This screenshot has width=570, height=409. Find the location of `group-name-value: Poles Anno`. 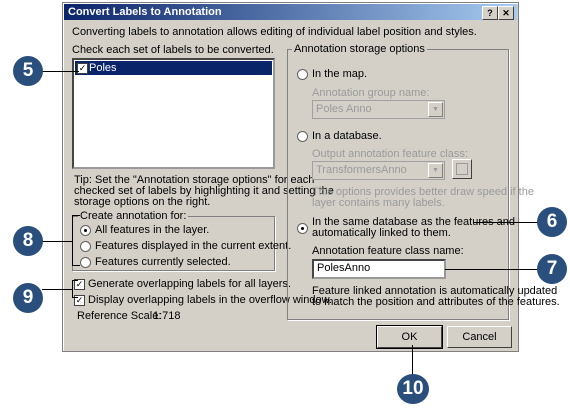

group-name-value: Poles Anno is located at coordinates (344, 109).